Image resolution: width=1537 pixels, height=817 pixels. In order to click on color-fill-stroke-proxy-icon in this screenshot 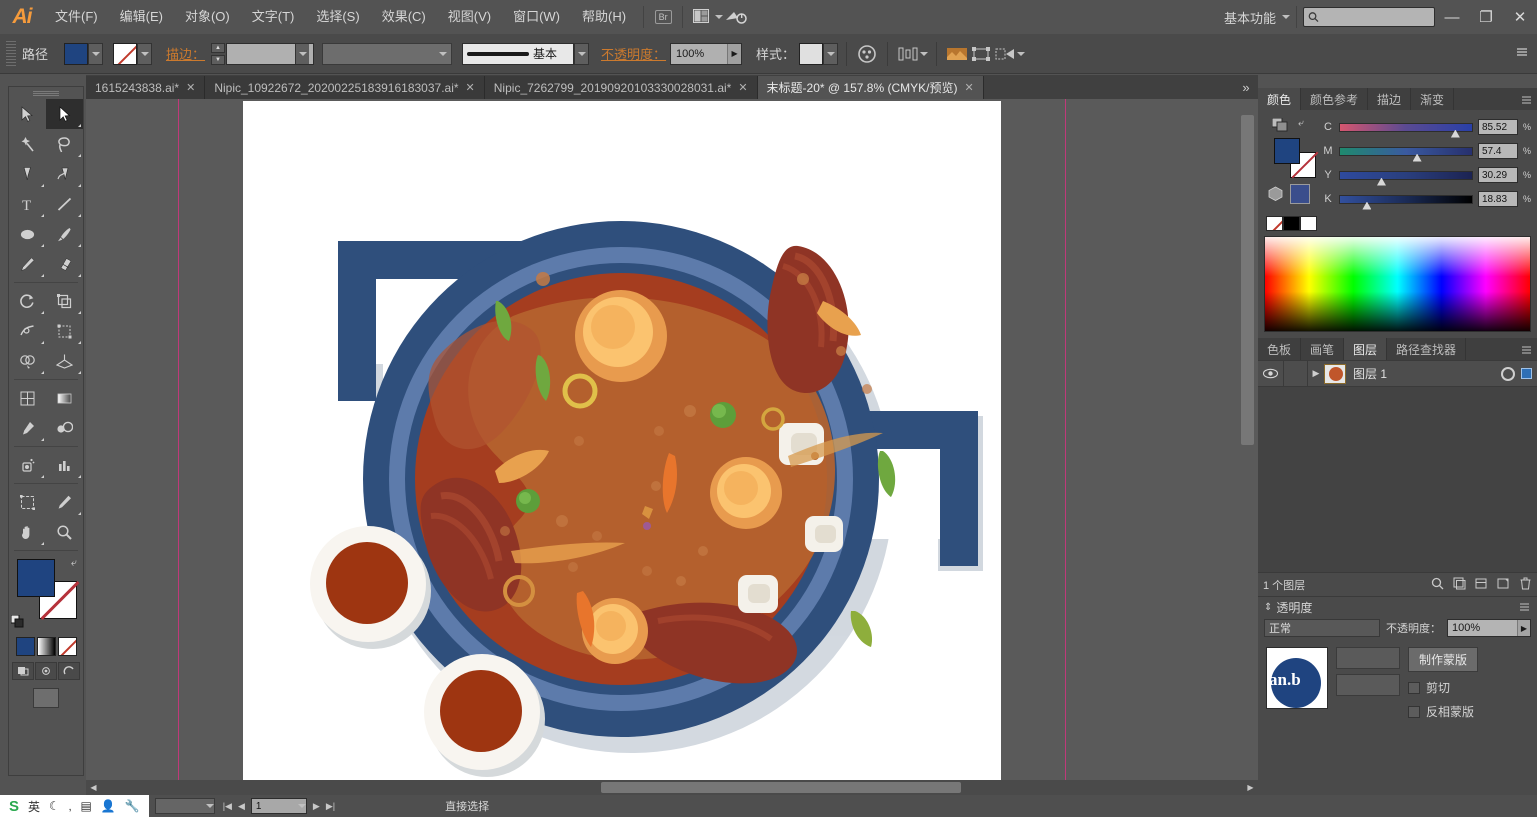, I will do `click(1279, 126)`.